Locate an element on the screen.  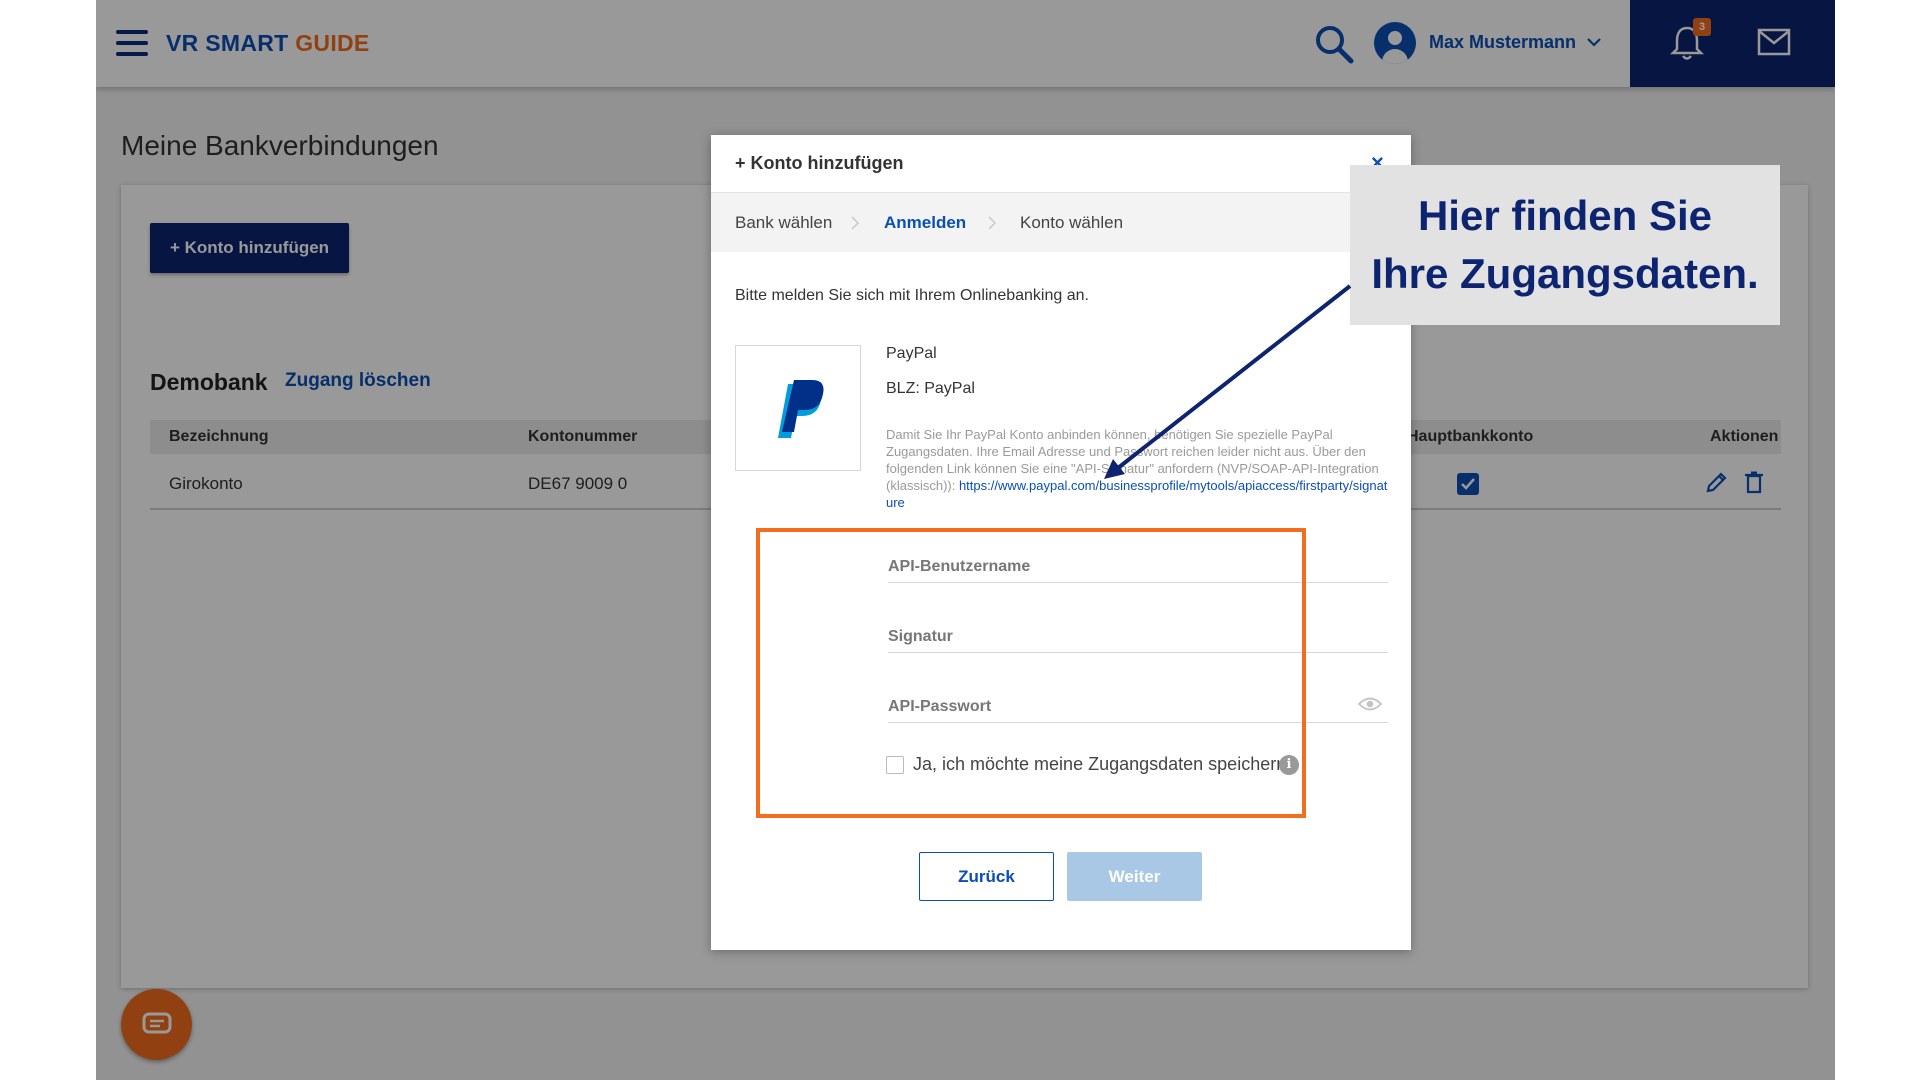
step-choose-bank: Bank wählen is located at coordinates (783, 223).